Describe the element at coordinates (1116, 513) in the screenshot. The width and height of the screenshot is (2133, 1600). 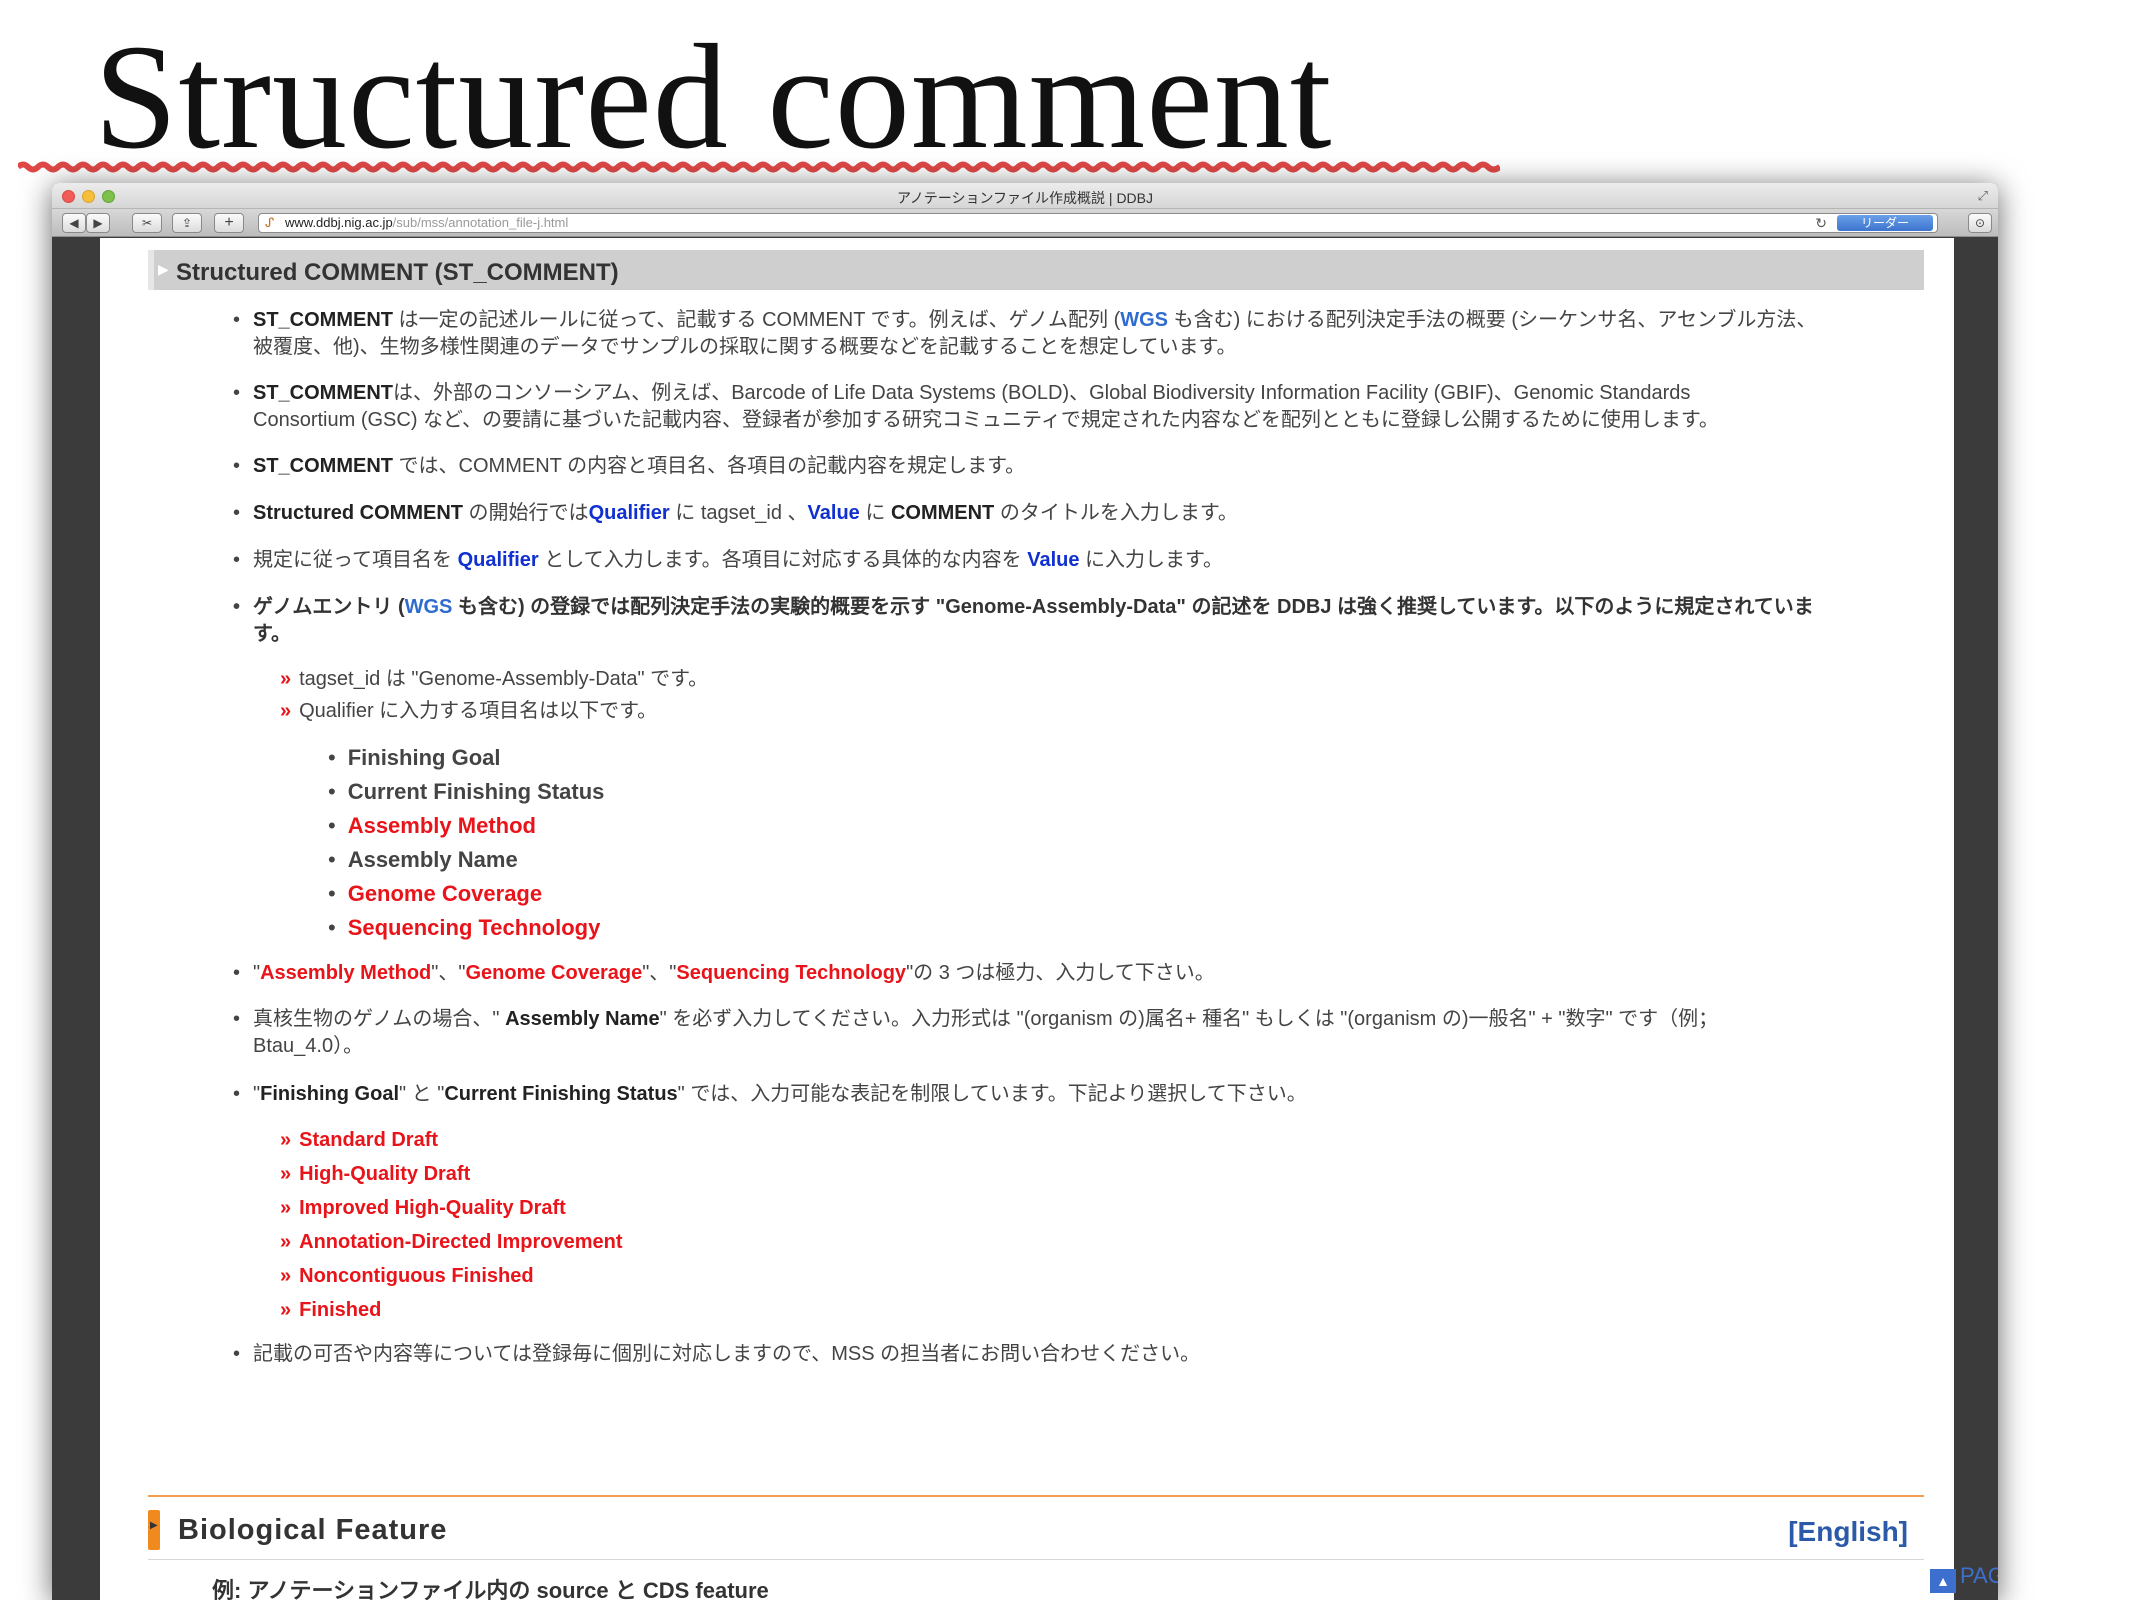
I see `text: のタイトルを入力します。` at that location.